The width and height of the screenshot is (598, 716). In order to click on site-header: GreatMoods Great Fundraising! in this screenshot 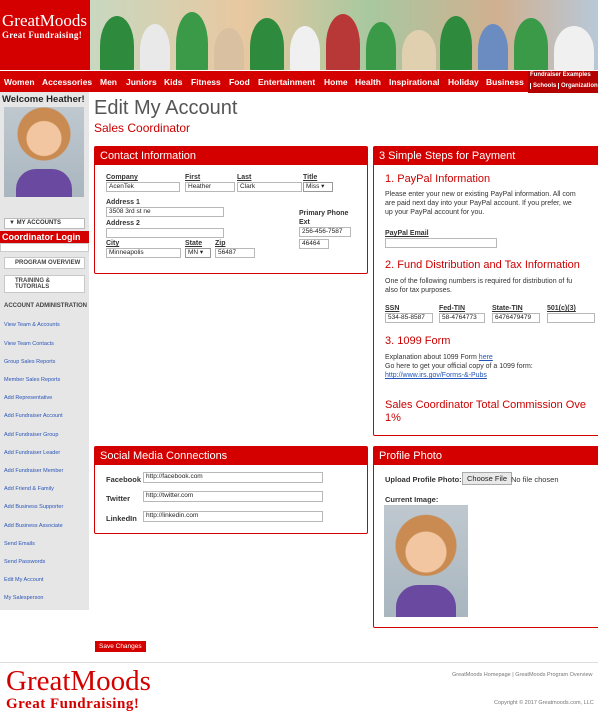, I will do `click(299, 35)`.